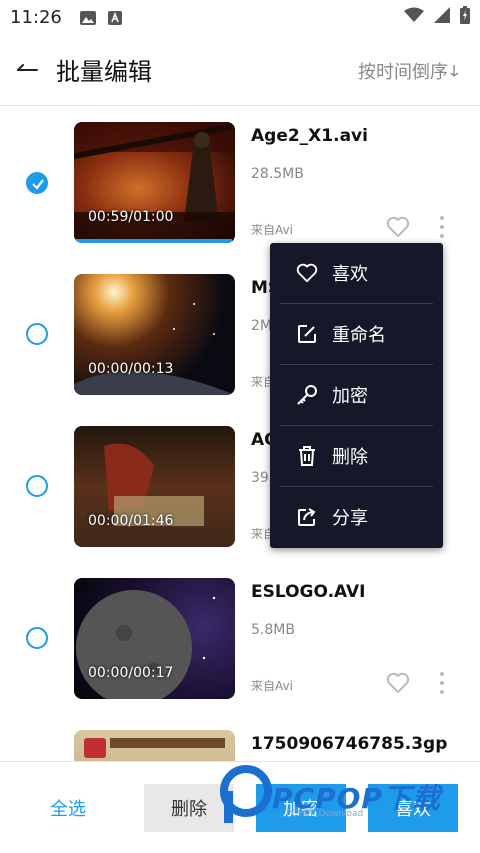 This screenshot has width=480, height=853. Describe the element at coordinates (350, 396) in the screenshot. I see `menu-item-label: 加密` at that location.